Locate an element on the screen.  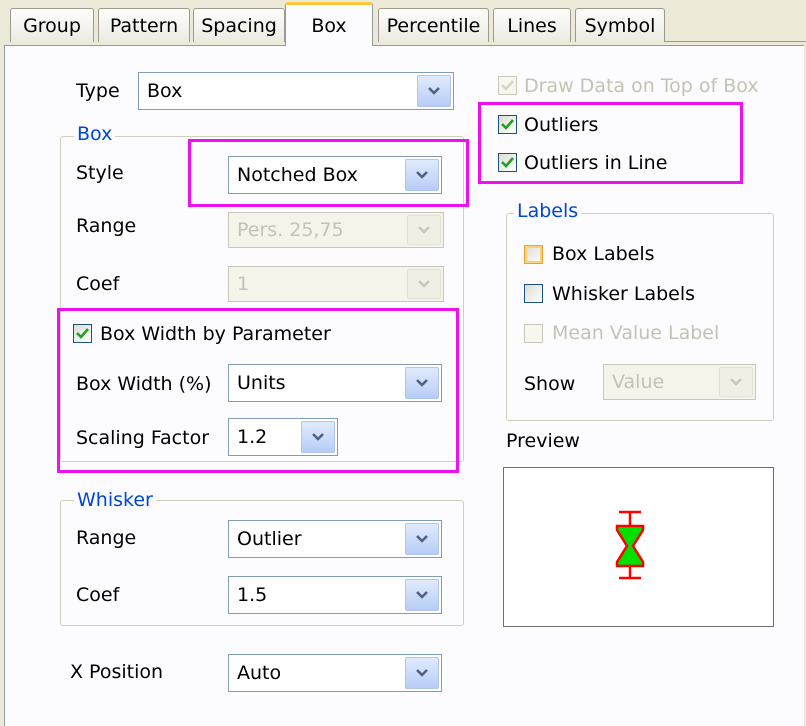
box-group-title: Box is located at coordinates (95, 134).